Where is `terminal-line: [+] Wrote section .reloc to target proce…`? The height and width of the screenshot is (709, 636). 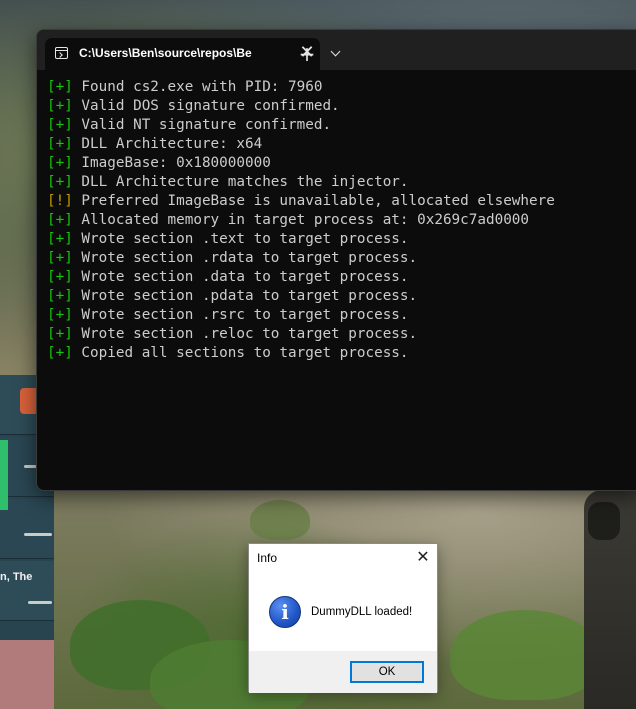 terminal-line: [+] Wrote section .reloc to target proce… is located at coordinates (341, 334).